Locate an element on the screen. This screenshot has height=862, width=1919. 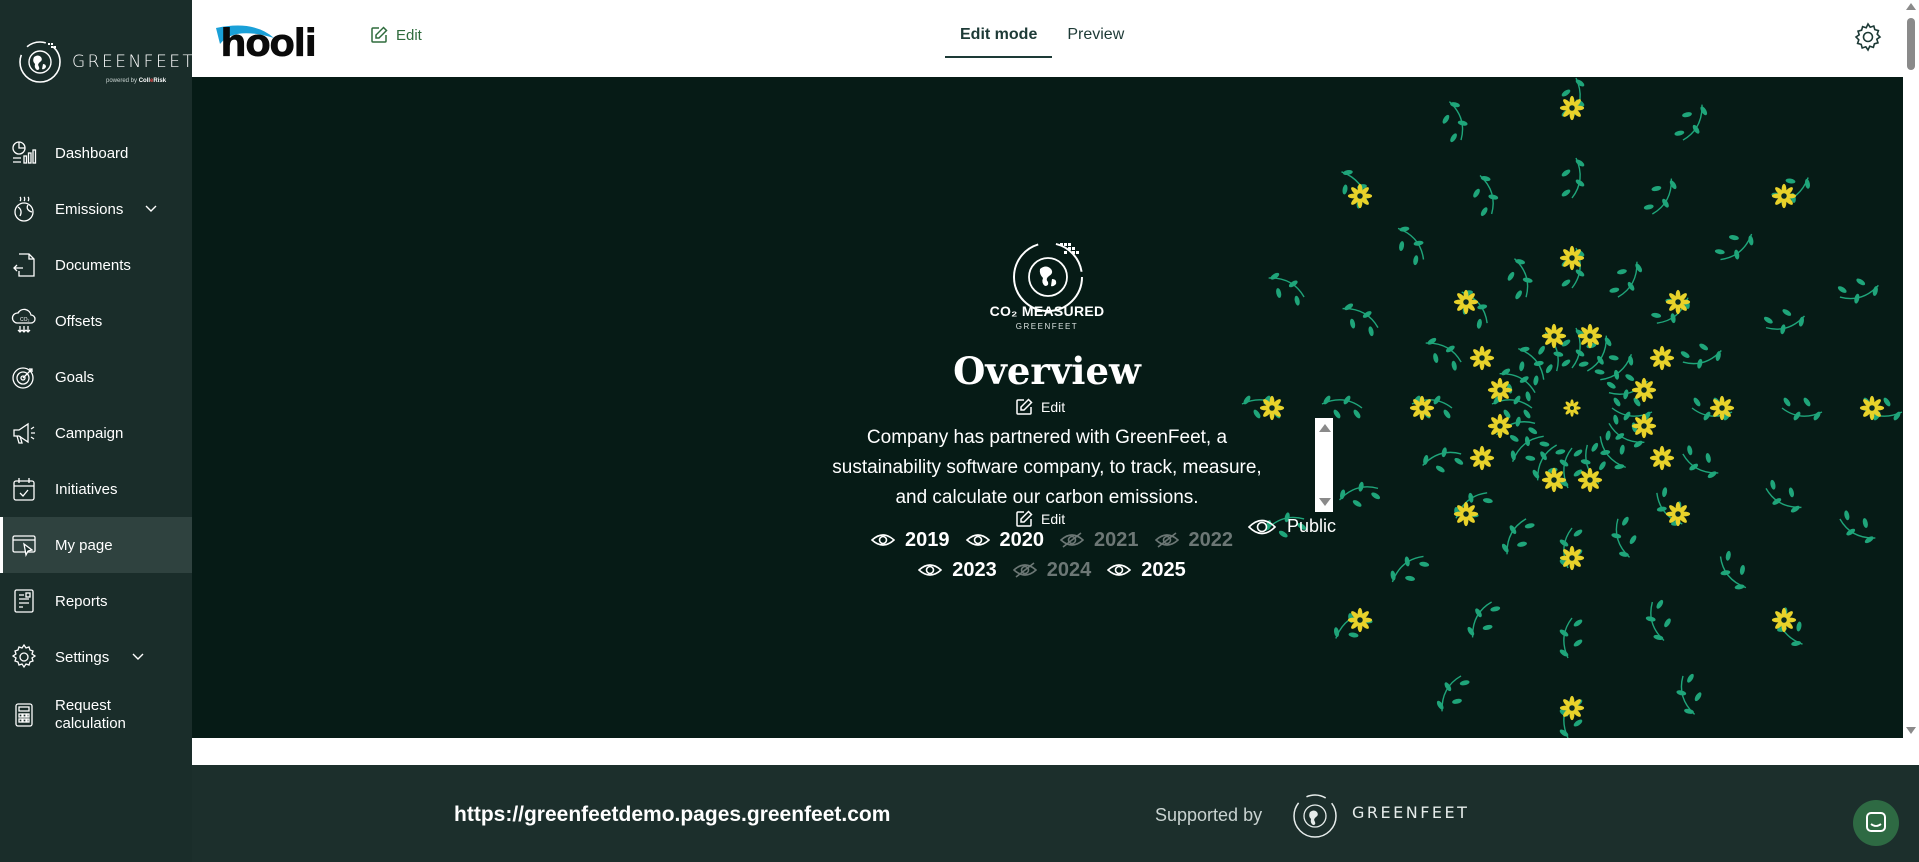
year-label: 2021 is located at coordinates (1116, 539).